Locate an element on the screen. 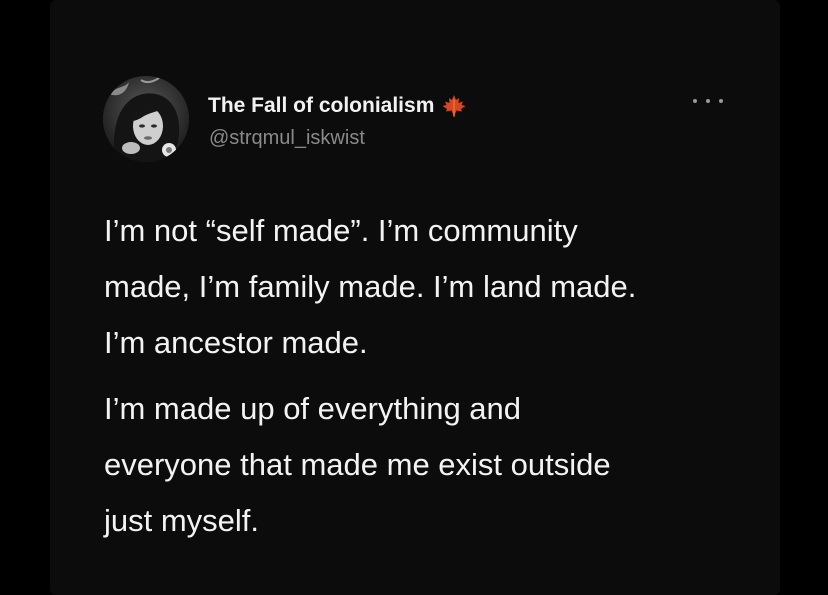 The width and height of the screenshot is (828, 595). avatar-image is located at coordinates (146, 119).